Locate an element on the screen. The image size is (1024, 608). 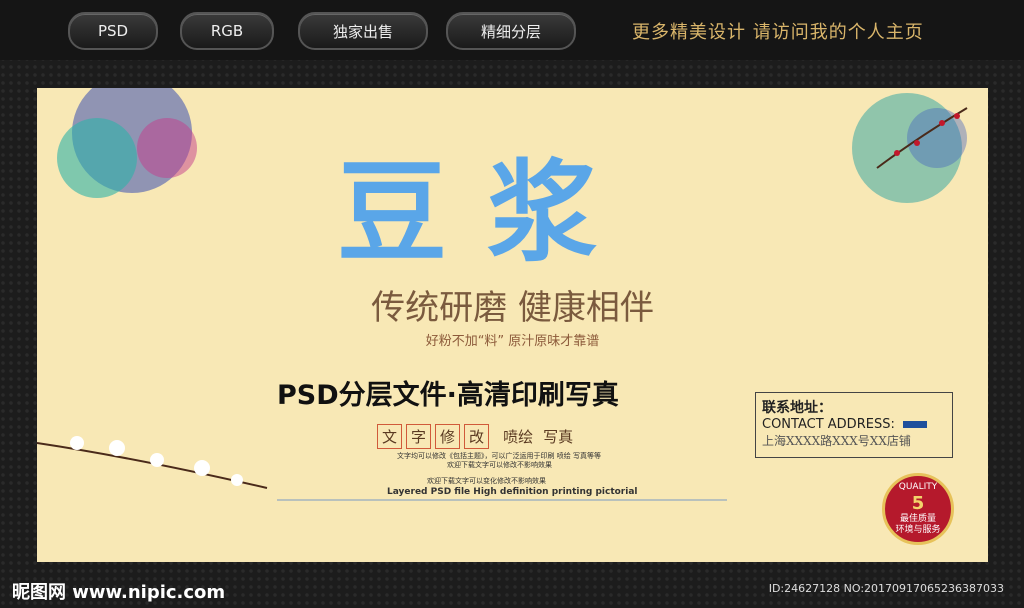
tag-extra: 喷绘 is located at coordinates (518, 437).